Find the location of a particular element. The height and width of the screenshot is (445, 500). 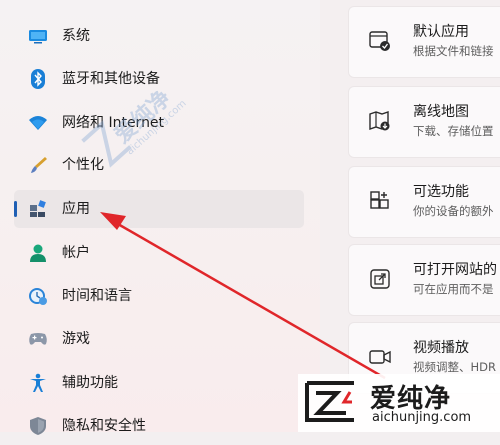

card-apps-for-websites: 可打开网站的 可在应用而不是 is located at coordinates (424, 280).